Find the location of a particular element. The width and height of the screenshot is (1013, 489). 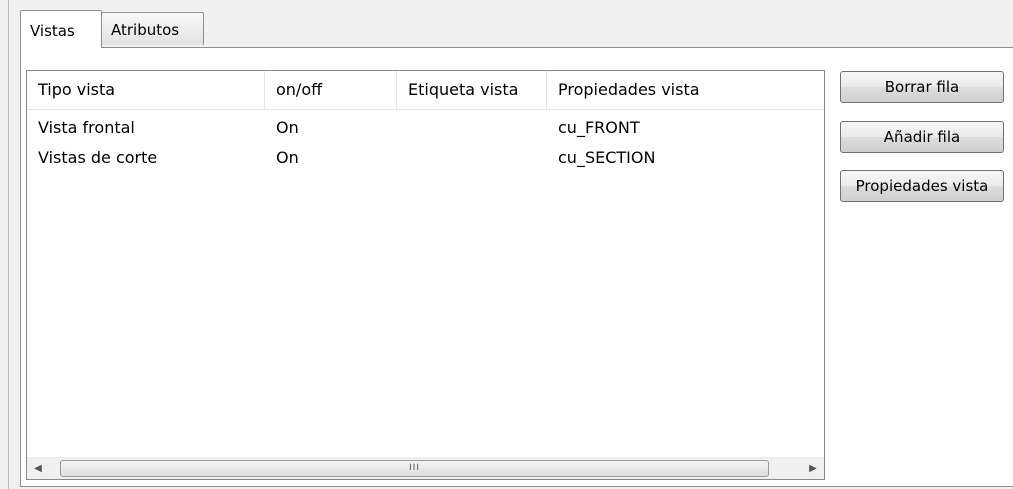

column-header-label: Propiedades vista is located at coordinates (629, 89).